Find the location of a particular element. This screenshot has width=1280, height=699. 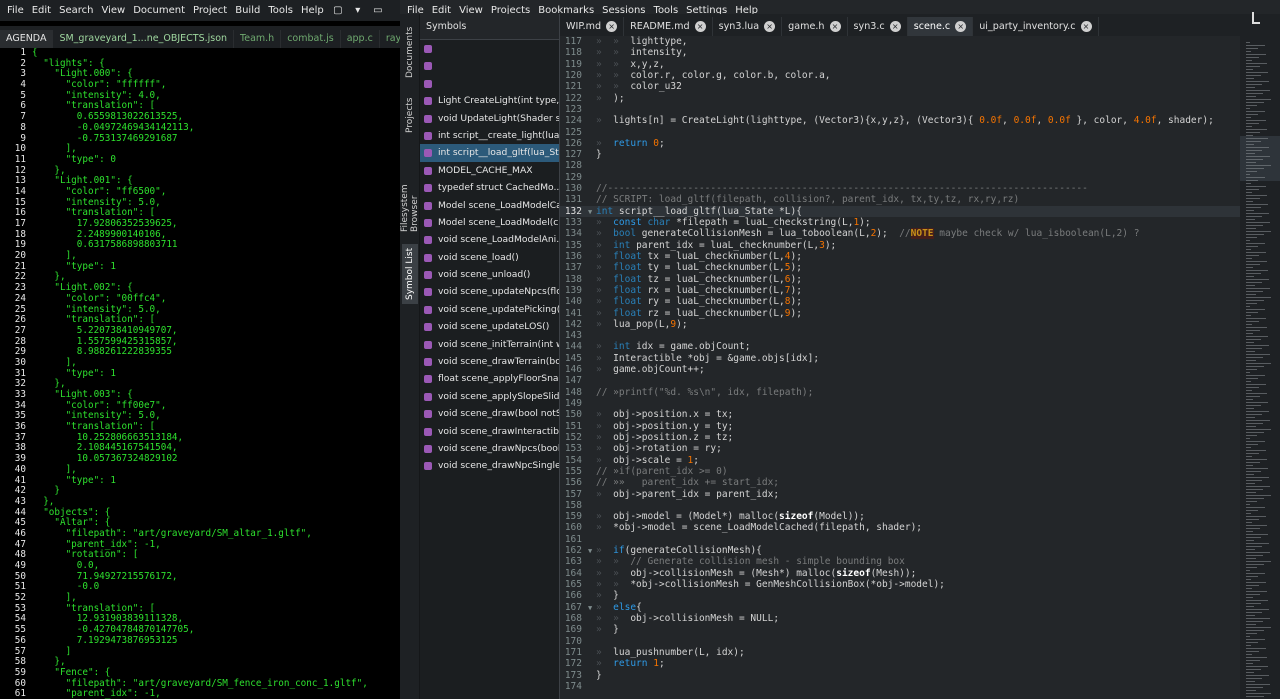

side-tab-symbol-list: Symbol List is located at coordinates (410, 274).